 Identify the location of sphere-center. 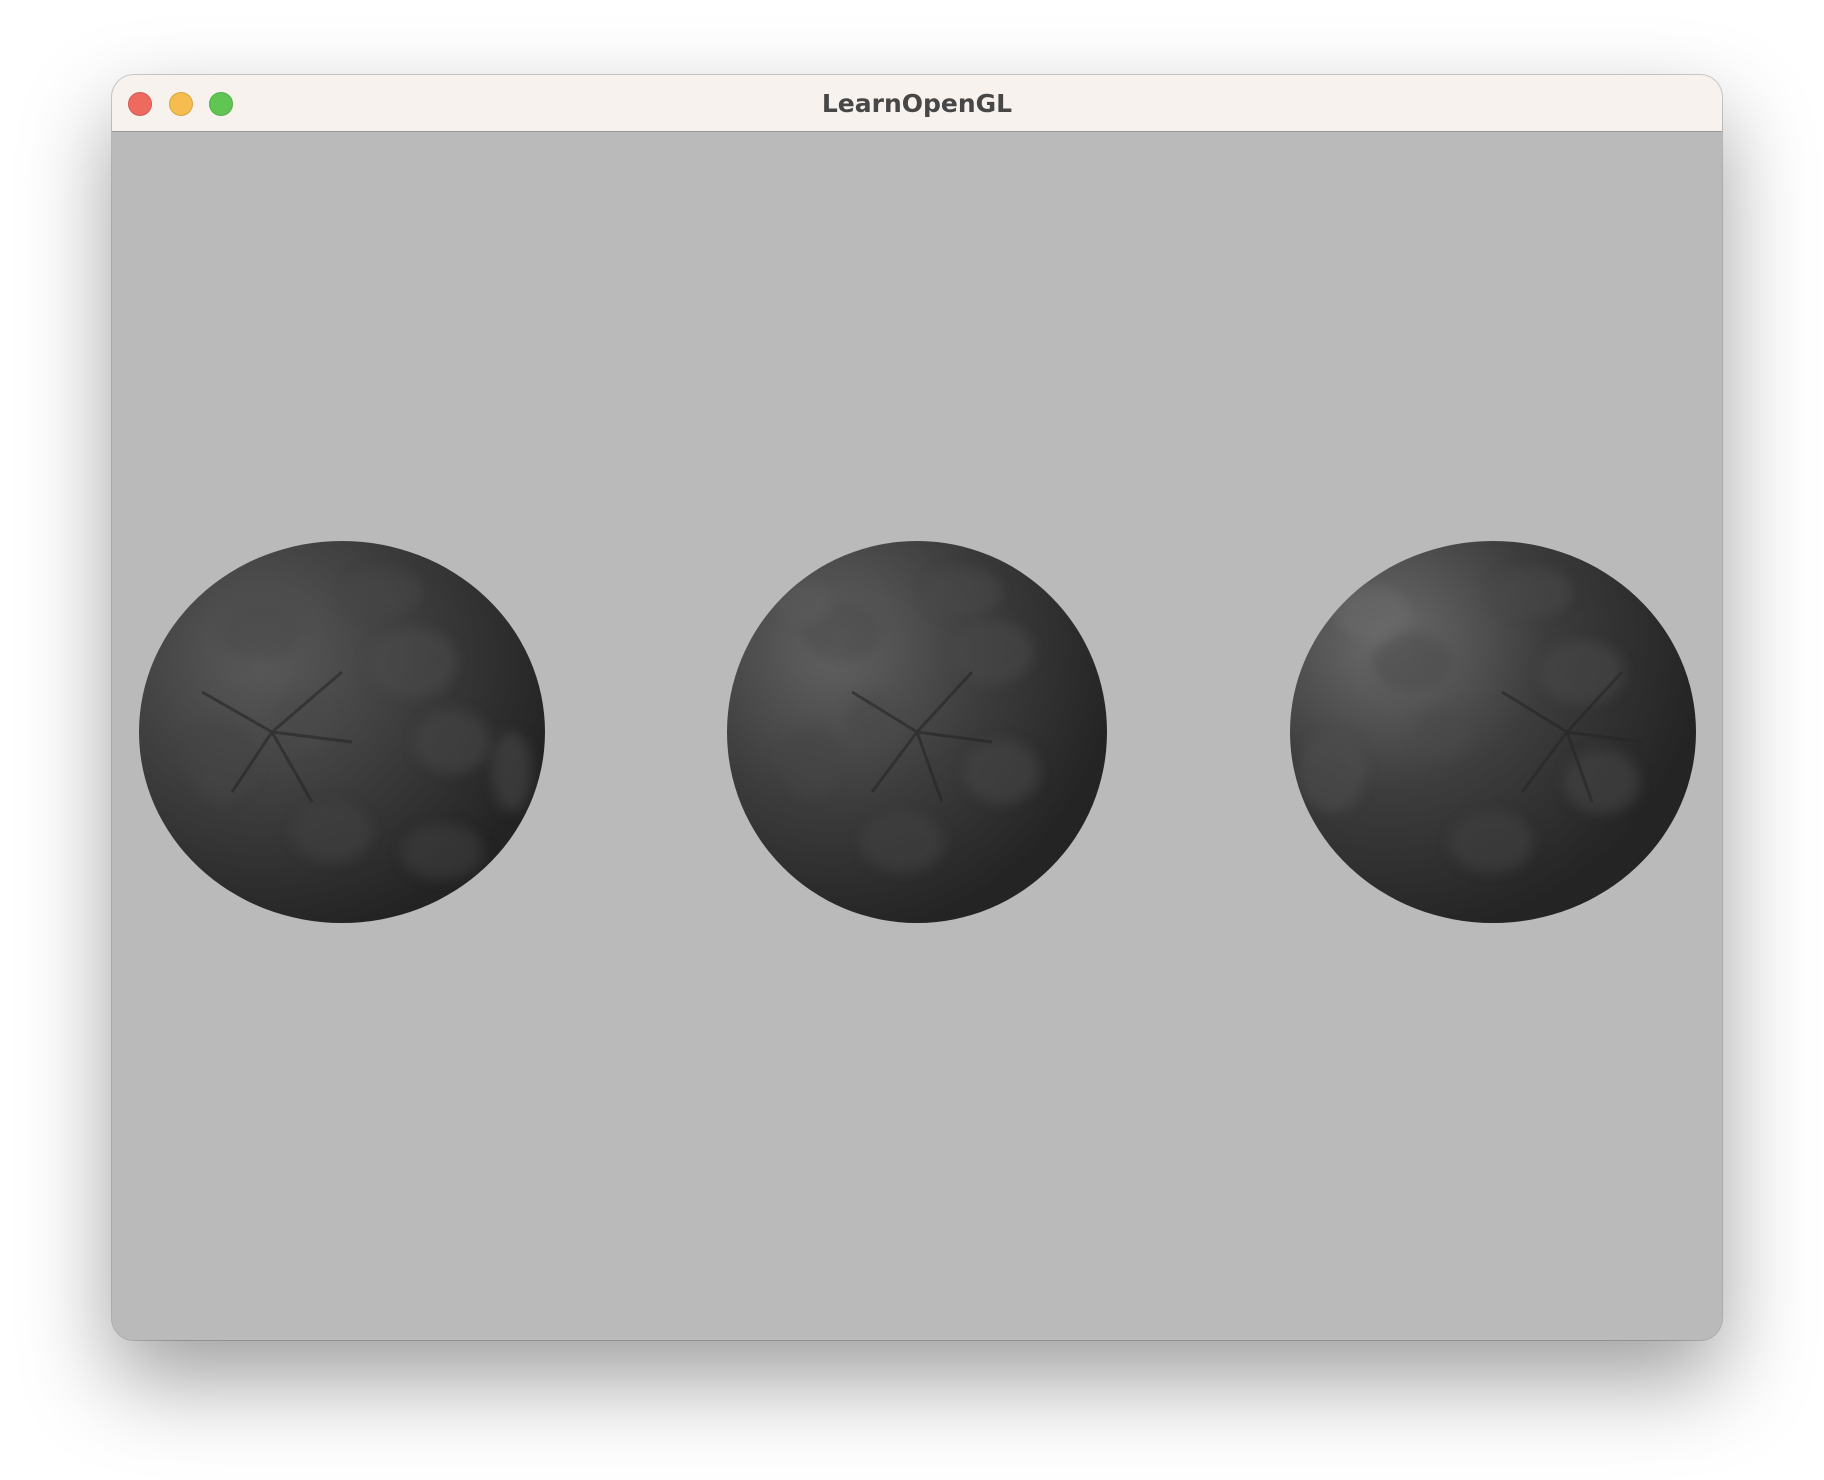
(917, 732).